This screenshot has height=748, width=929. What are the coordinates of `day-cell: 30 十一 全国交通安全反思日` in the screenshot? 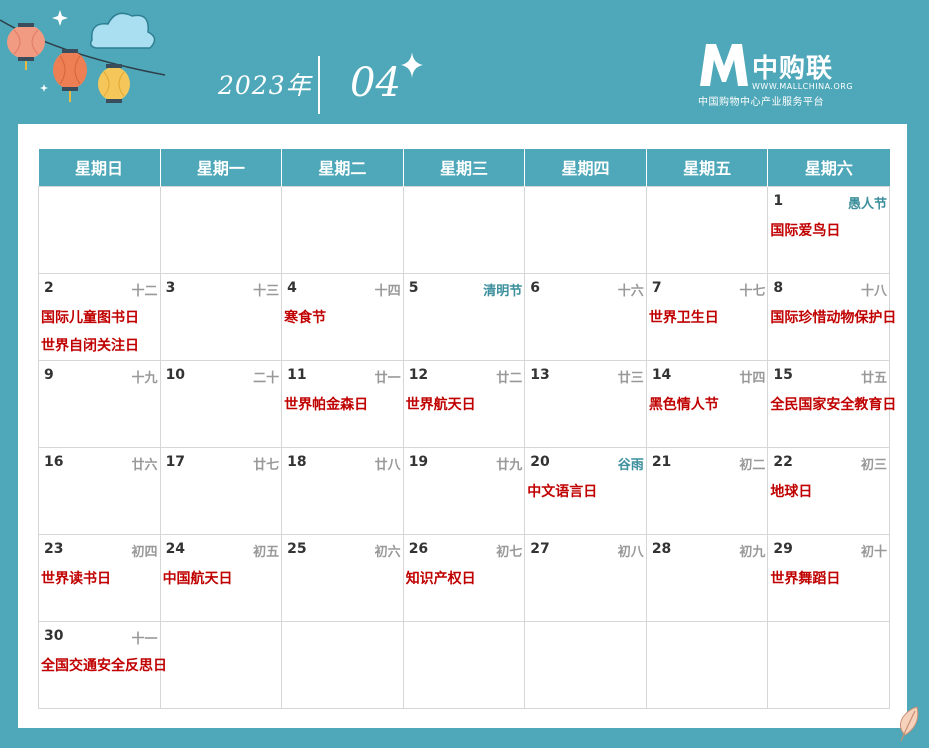 It's located at (102, 664).